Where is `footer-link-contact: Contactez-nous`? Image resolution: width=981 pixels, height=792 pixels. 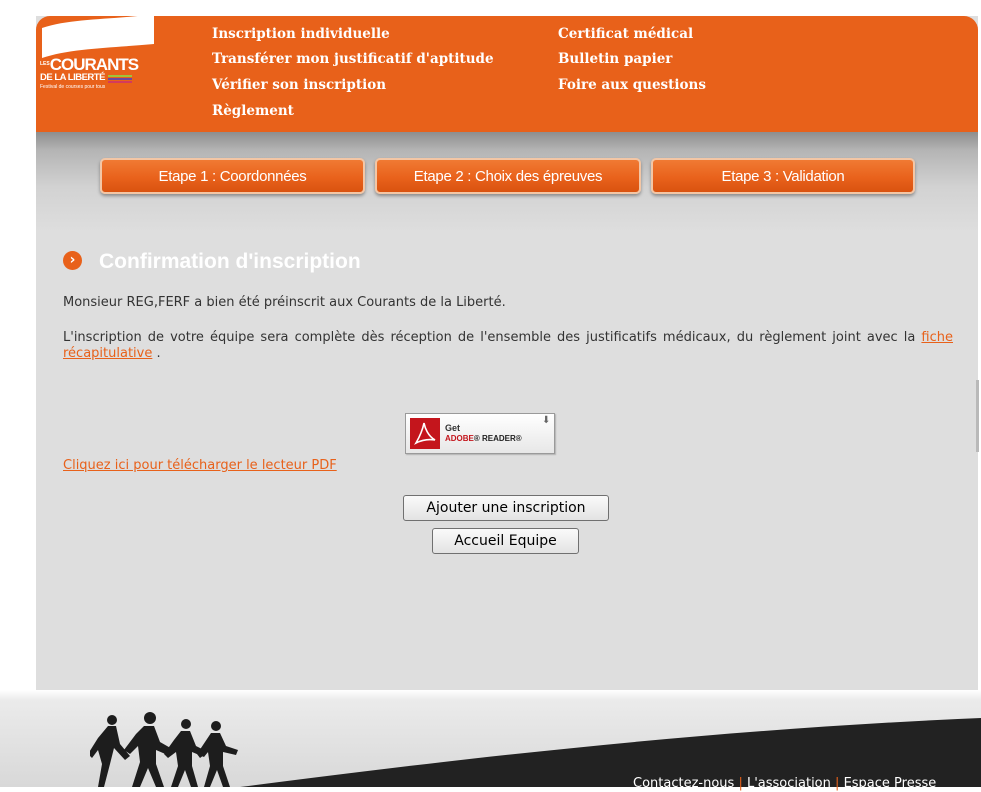 footer-link-contact: Contactez-nous is located at coordinates (683, 783).